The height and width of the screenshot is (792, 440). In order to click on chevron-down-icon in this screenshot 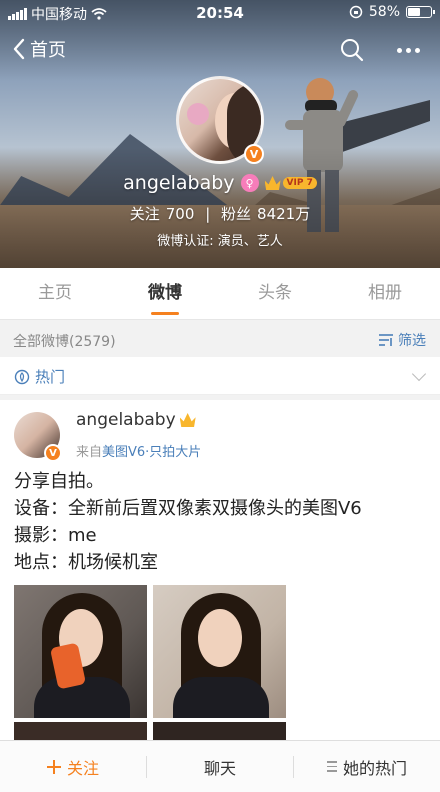, I will do `click(419, 374)`.